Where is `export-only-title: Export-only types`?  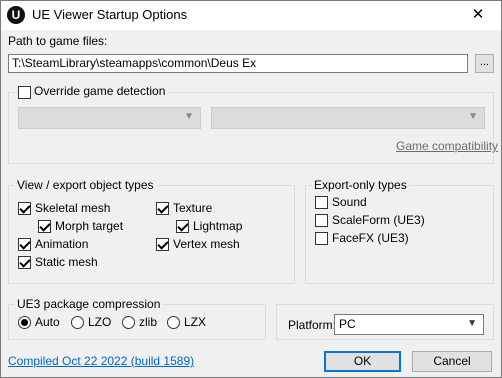
export-only-title: Export-only types is located at coordinates (360, 185).